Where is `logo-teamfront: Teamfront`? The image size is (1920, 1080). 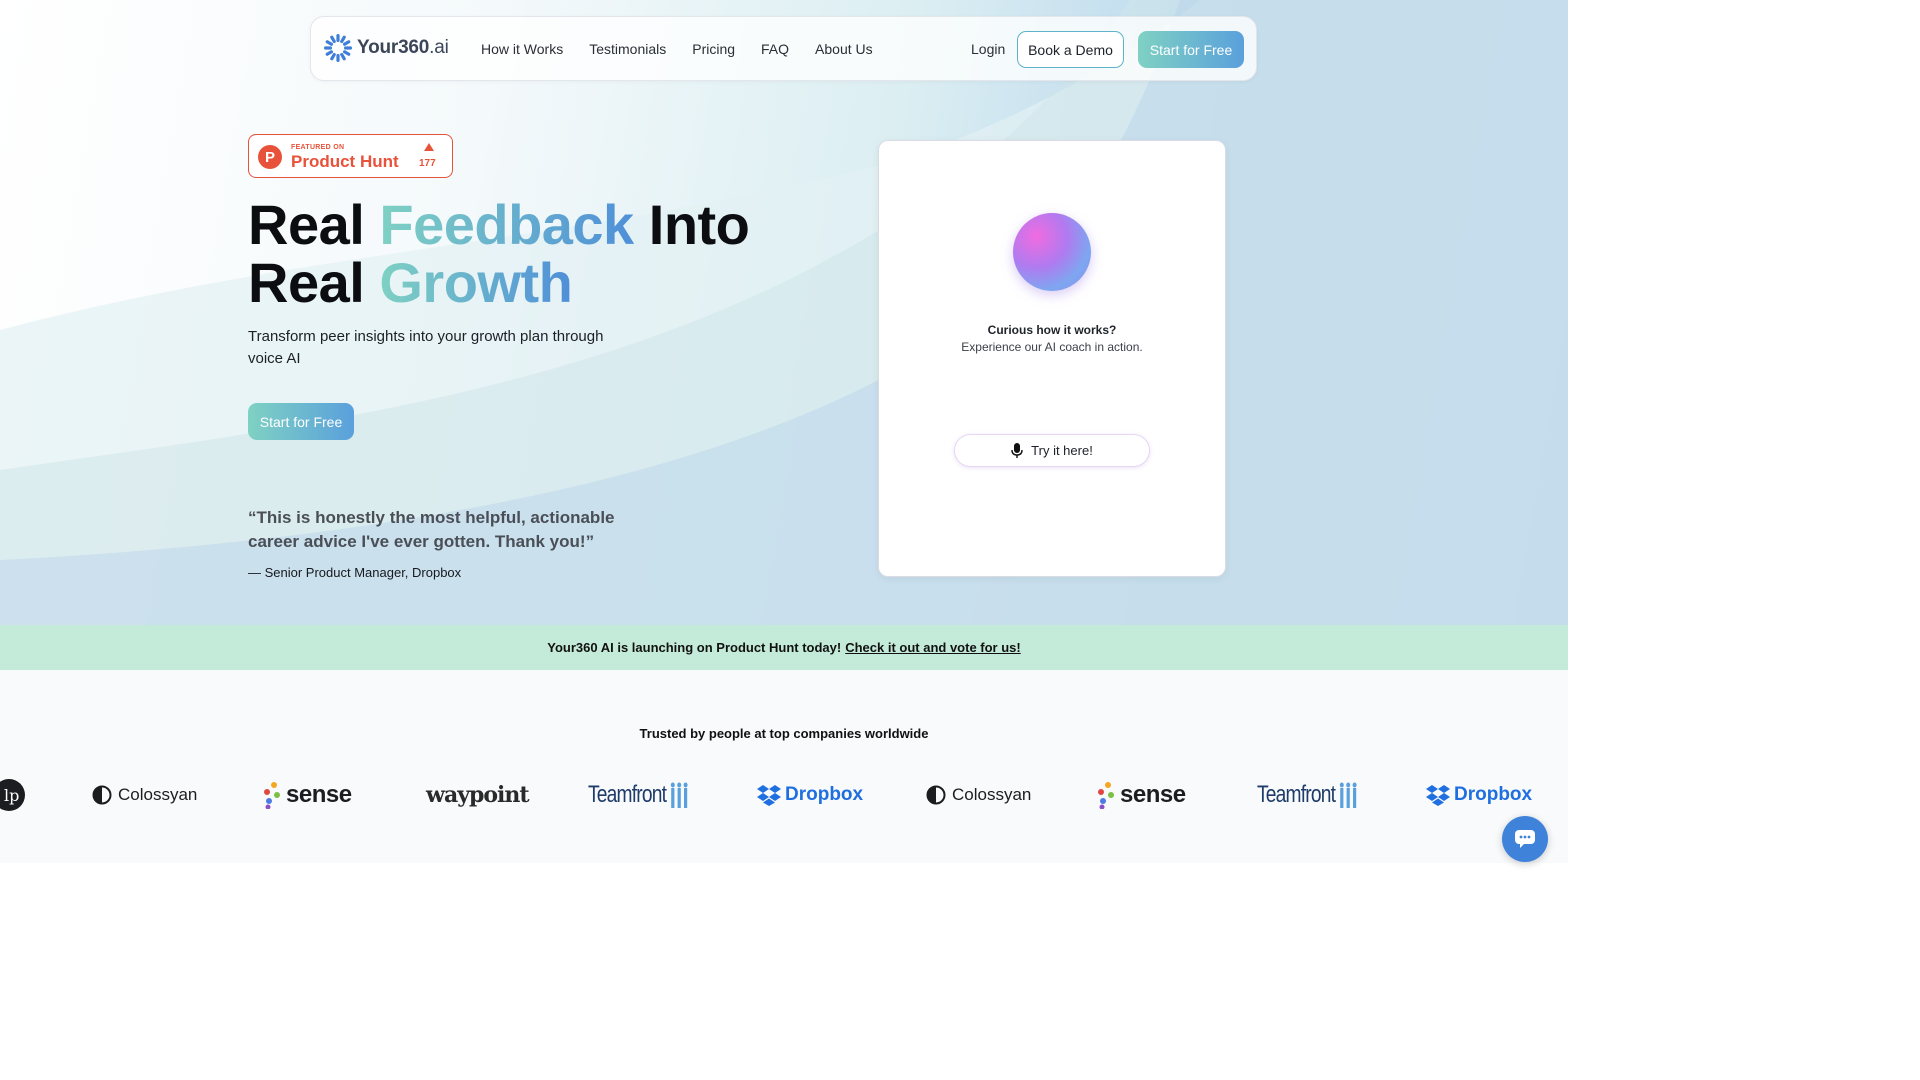
logo-teamfront: Teamfront is located at coordinates (638, 795).